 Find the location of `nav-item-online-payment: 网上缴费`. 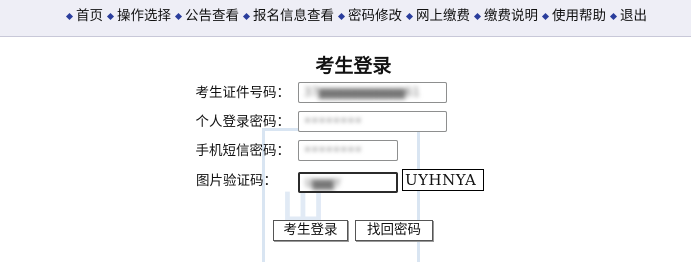

nav-item-online-payment: 网上缴费 is located at coordinates (437, 16).